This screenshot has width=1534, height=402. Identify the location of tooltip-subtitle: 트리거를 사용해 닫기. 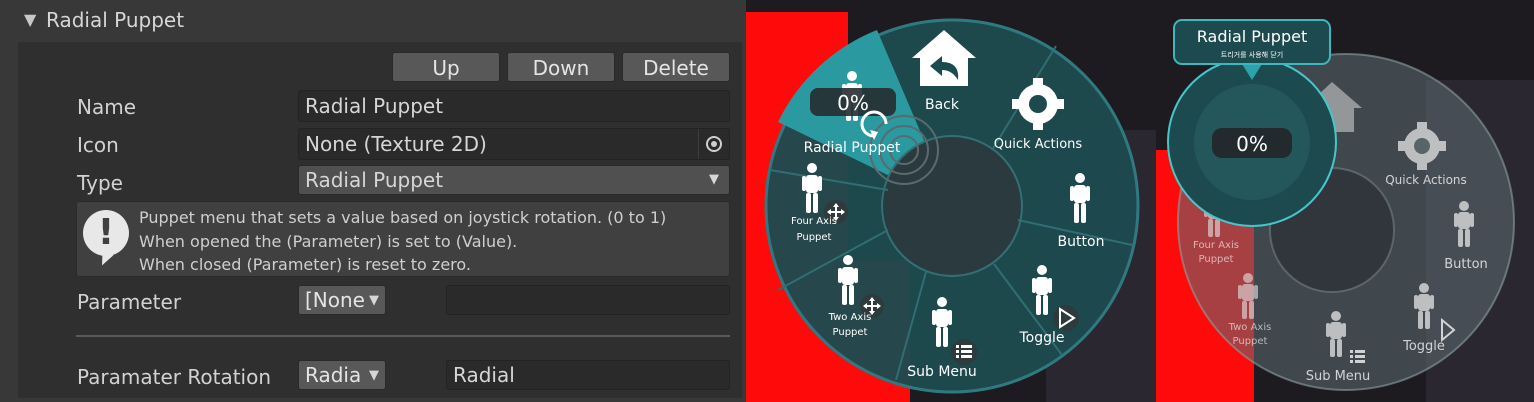
(1252, 54).